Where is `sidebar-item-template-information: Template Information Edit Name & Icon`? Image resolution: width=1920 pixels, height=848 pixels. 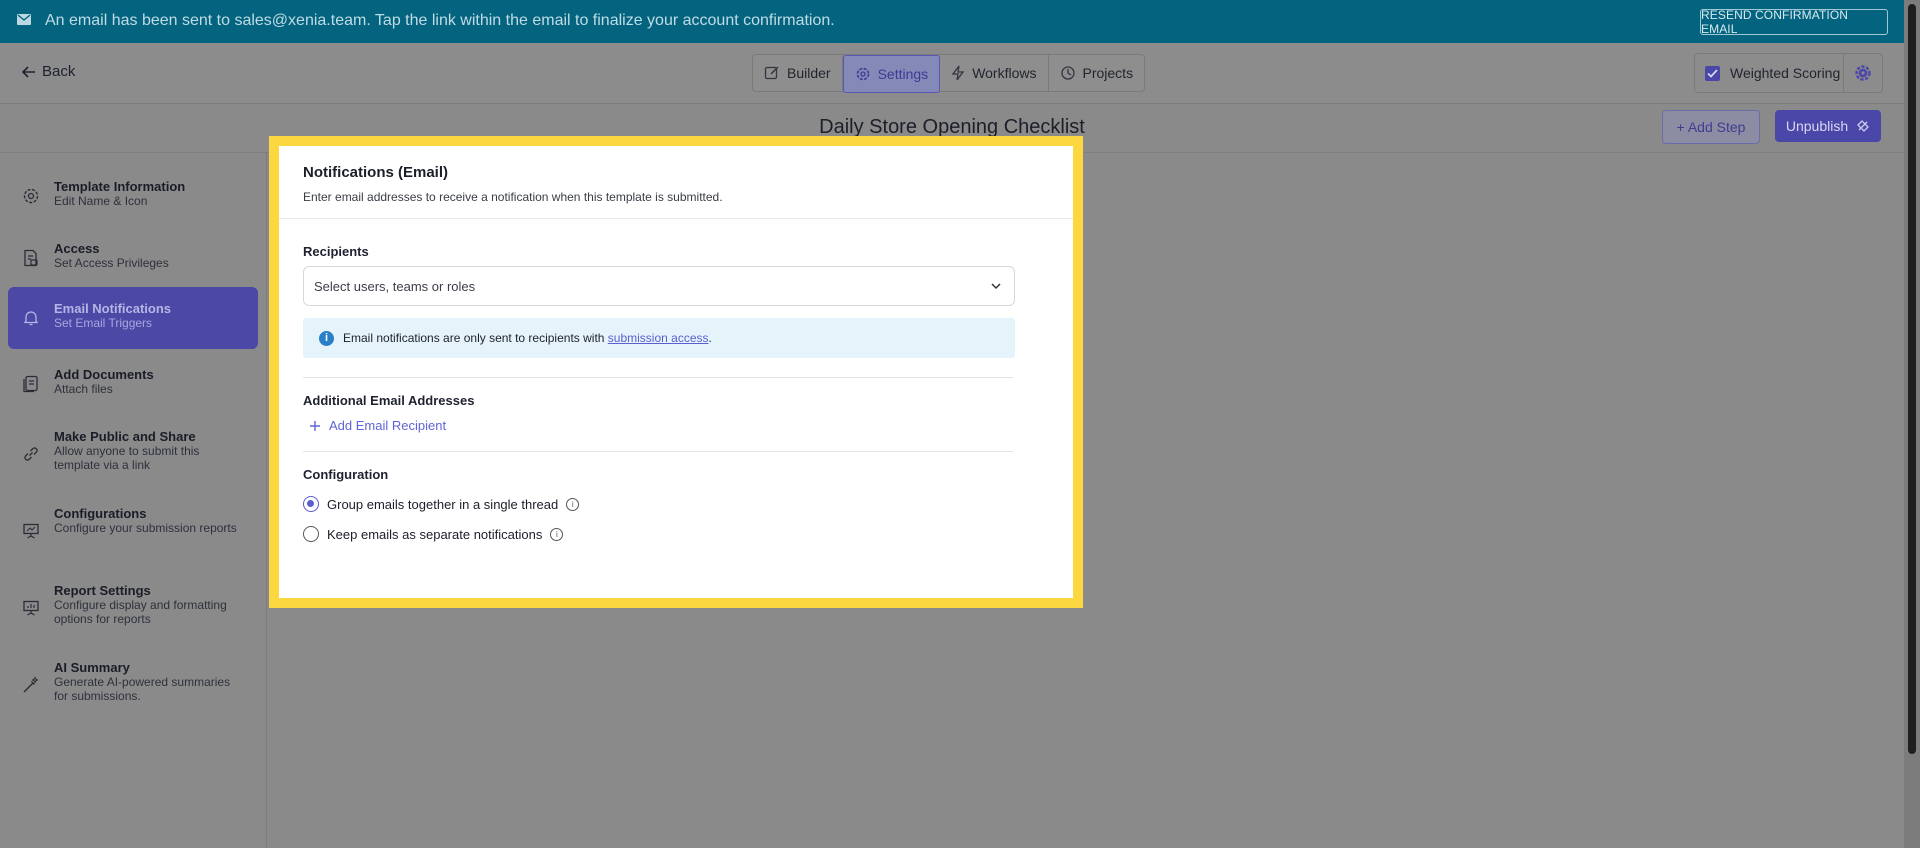 sidebar-item-template-information: Template Information Edit Name & Icon is located at coordinates (133, 195).